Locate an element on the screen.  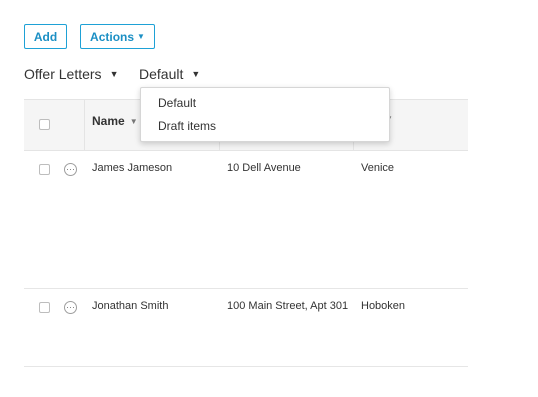
add-button: Add is located at coordinates (45, 36).